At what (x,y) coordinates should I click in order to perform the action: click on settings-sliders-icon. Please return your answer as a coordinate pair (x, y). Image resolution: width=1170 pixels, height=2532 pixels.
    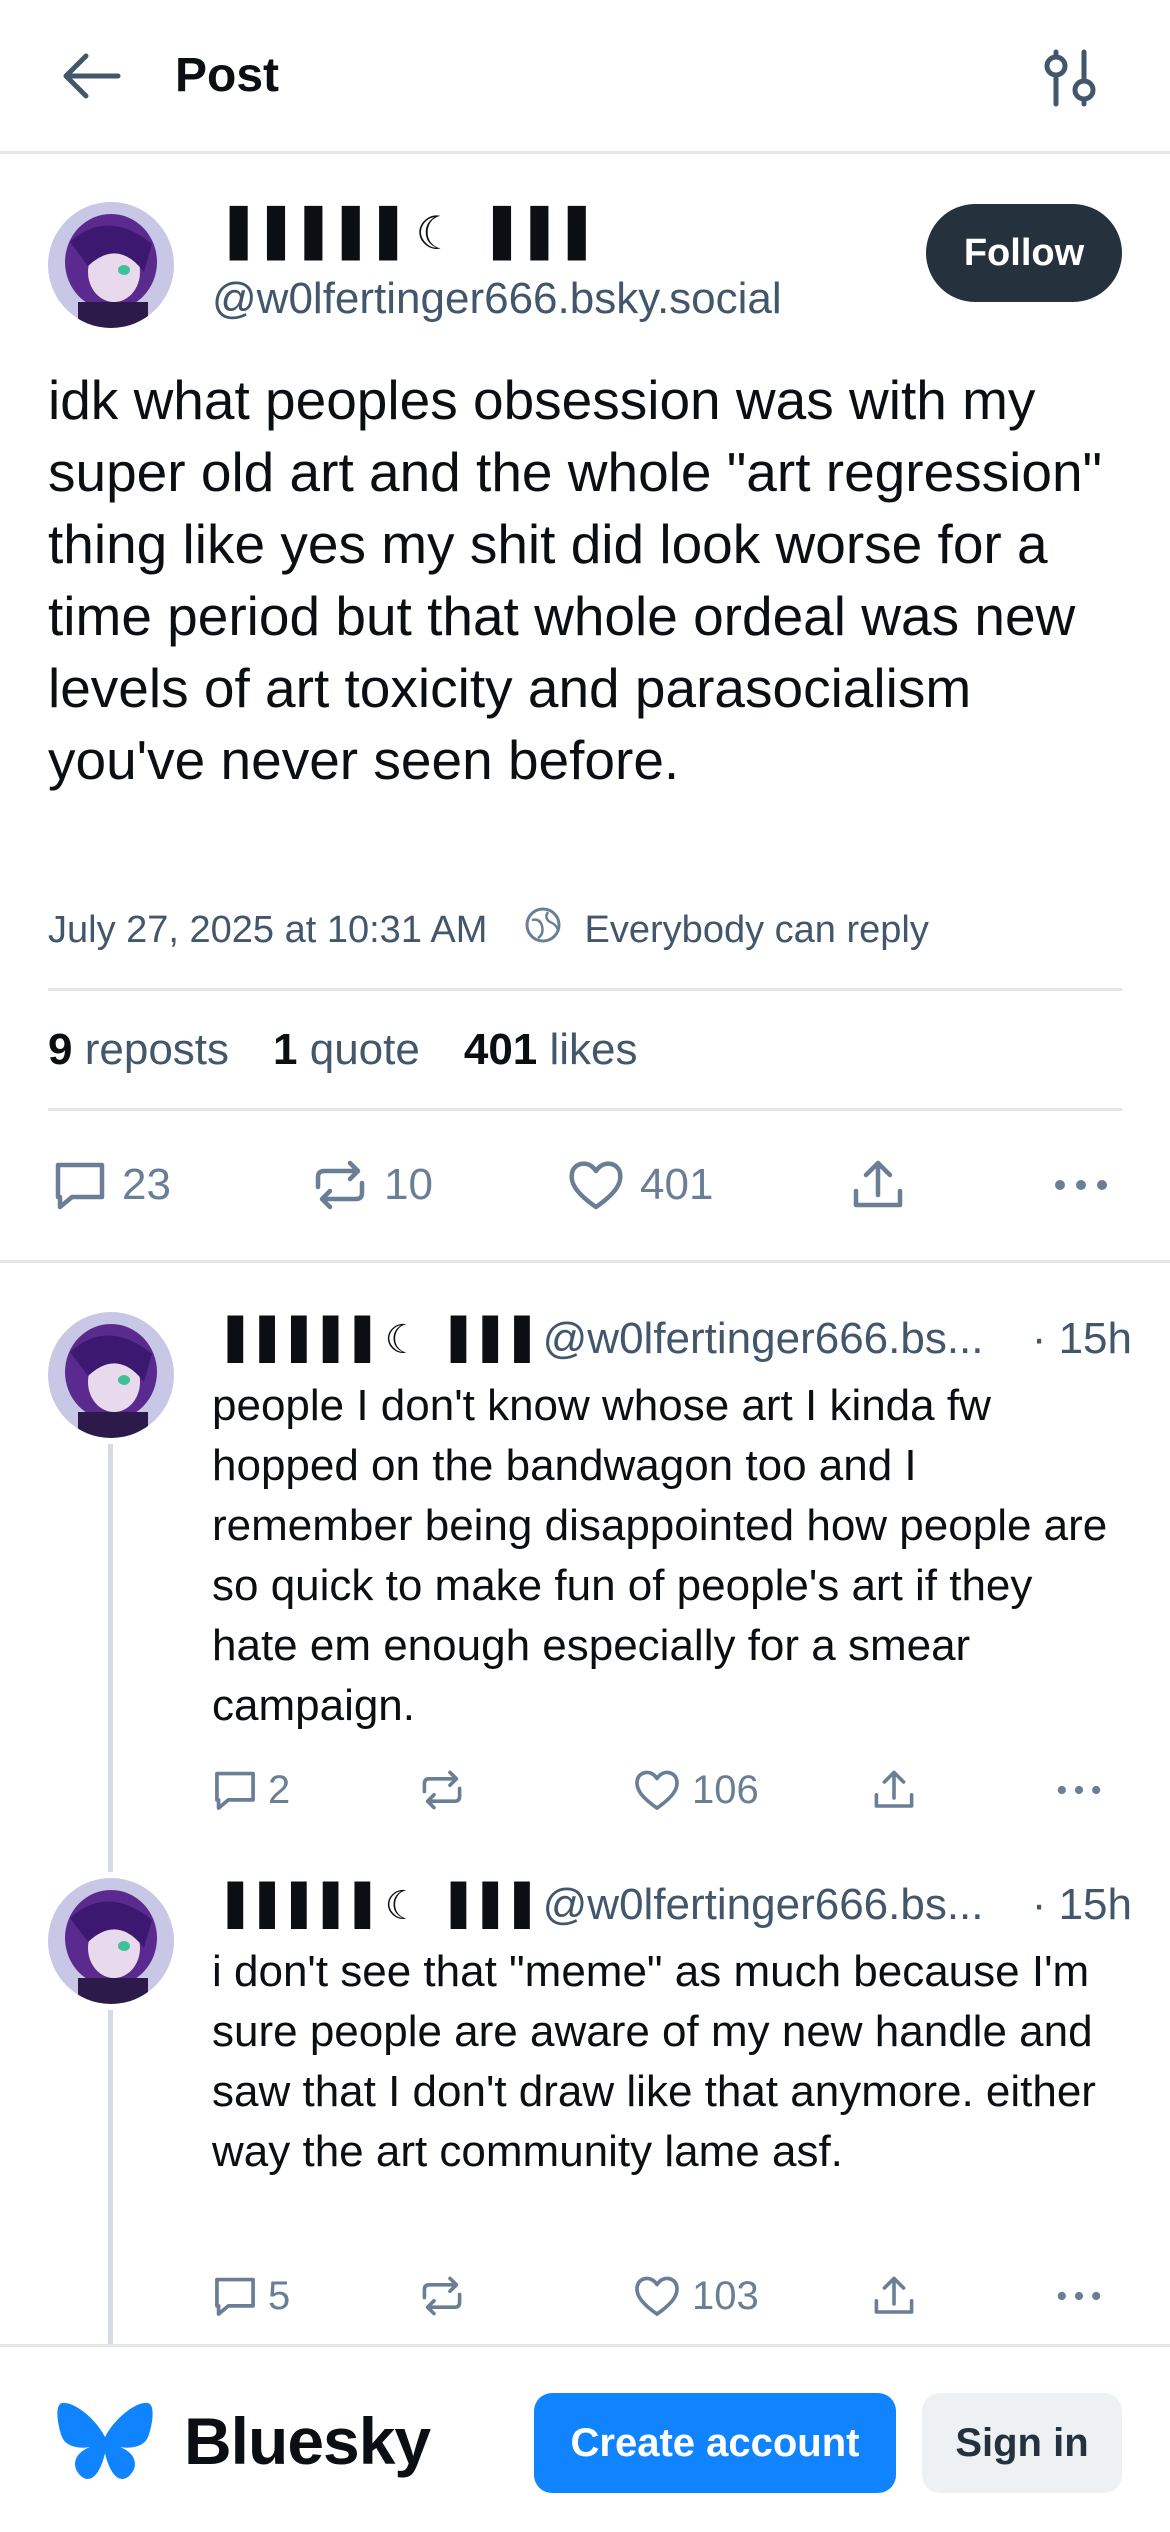
    Looking at the image, I should click on (1070, 78).